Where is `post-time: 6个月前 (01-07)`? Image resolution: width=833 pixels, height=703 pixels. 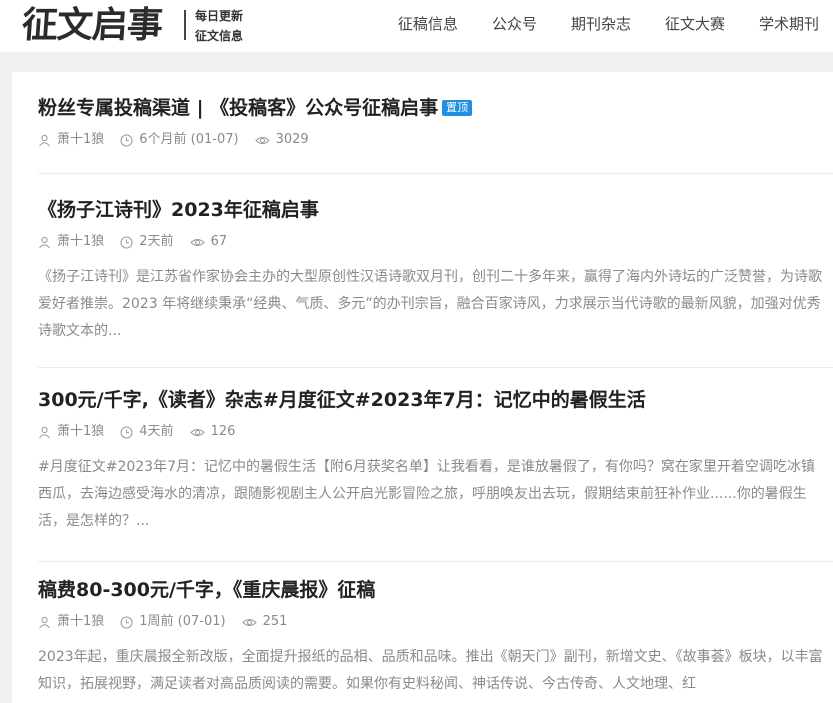 post-time: 6个月前 (01-07) is located at coordinates (179, 140).